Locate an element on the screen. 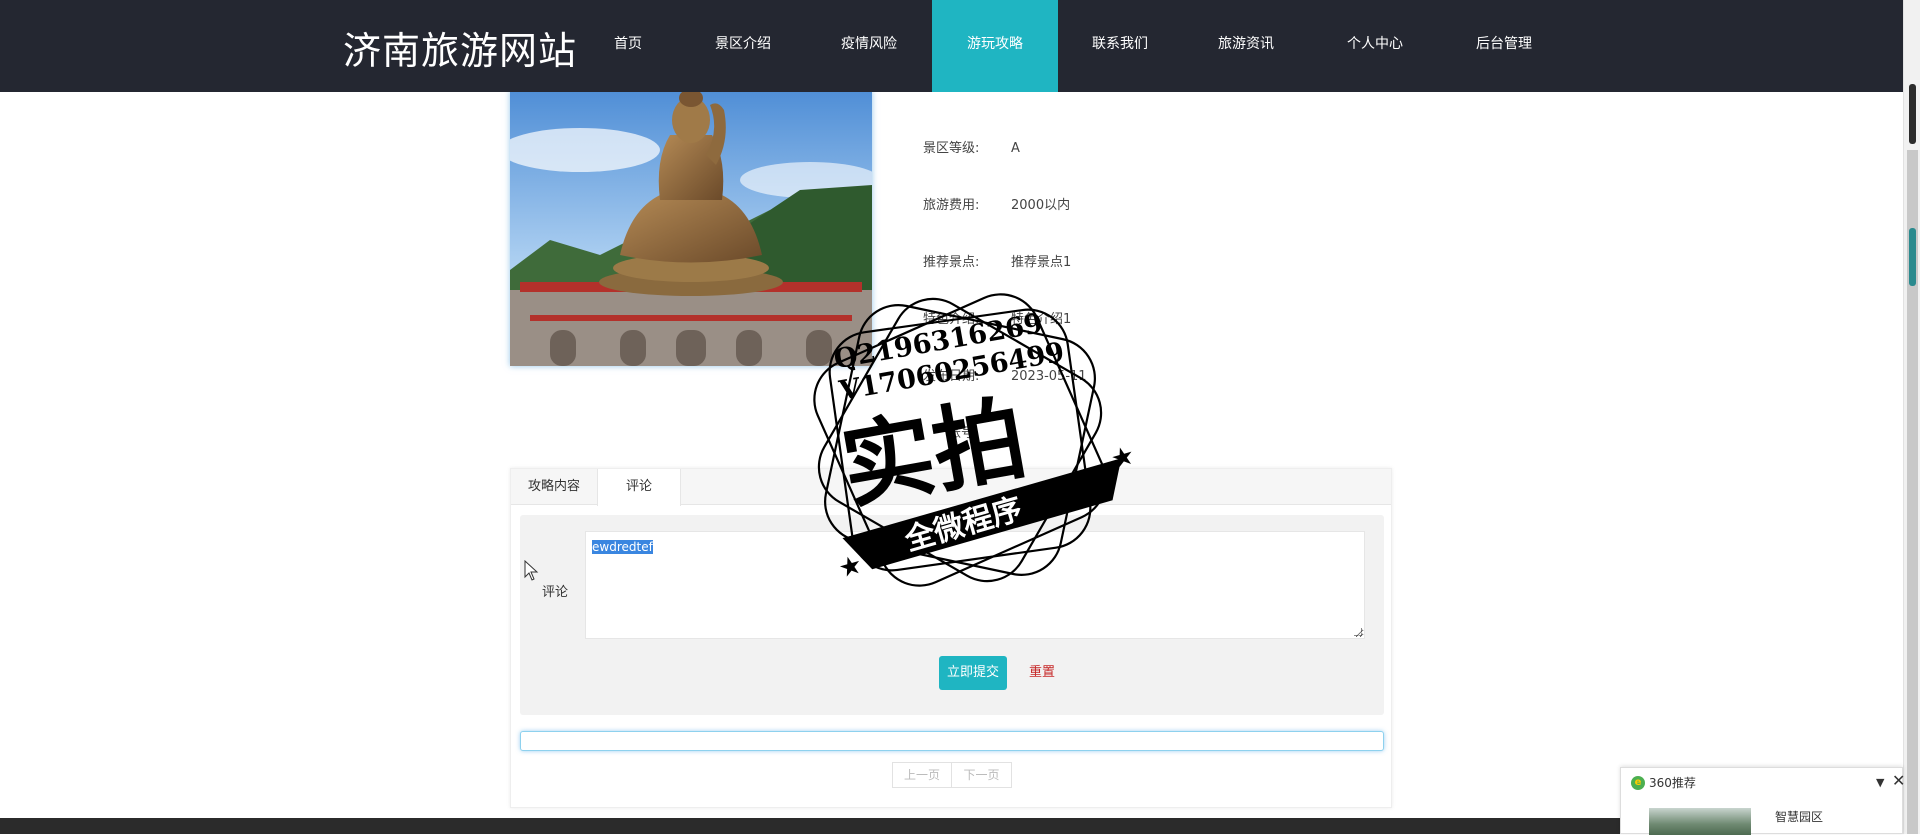  tab-comments: 评论 is located at coordinates (639, 487).